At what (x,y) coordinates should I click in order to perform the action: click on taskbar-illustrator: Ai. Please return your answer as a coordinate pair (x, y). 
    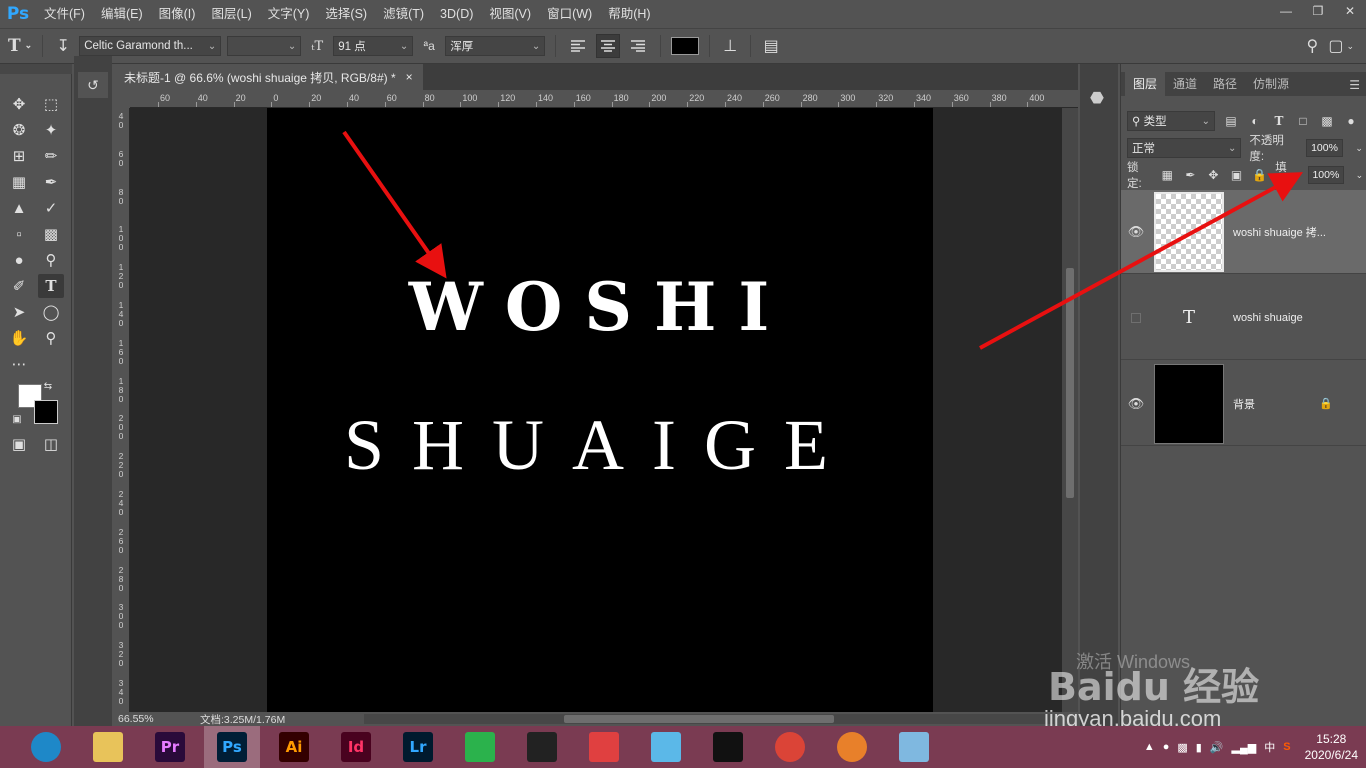
    Looking at the image, I should click on (294, 747).